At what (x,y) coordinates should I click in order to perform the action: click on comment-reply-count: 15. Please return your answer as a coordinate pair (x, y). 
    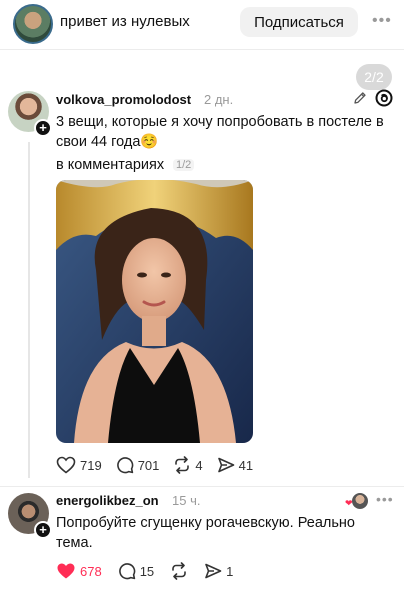
    Looking at the image, I should click on (147, 571).